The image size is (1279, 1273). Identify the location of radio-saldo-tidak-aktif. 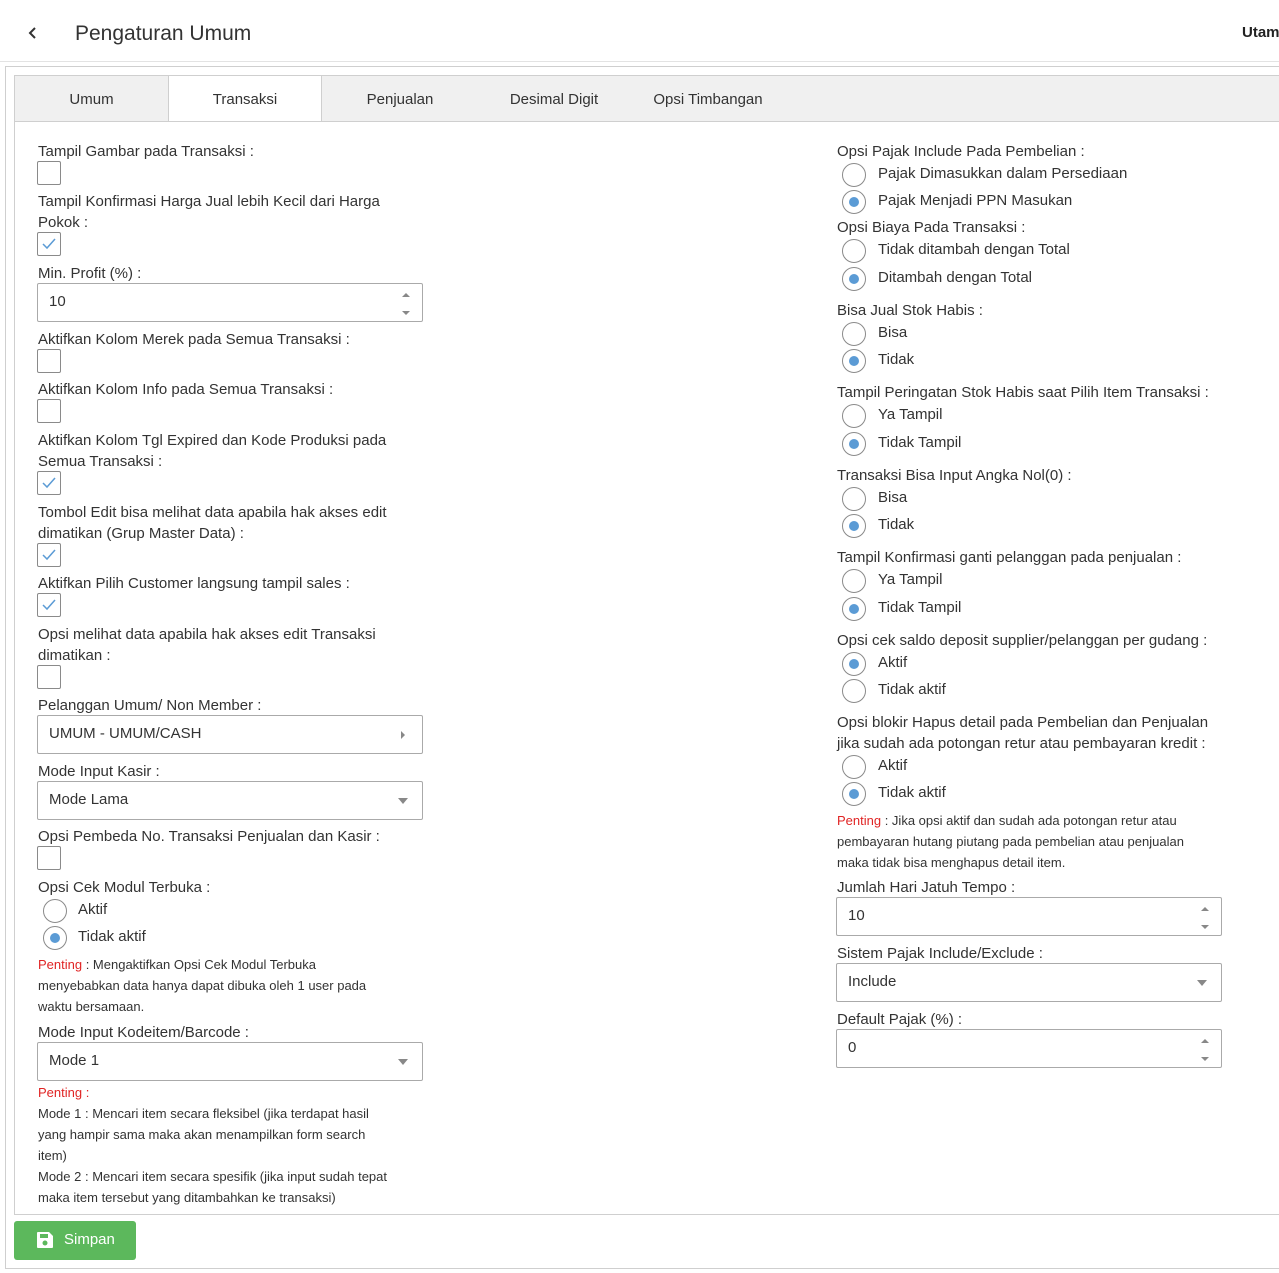
(854, 691).